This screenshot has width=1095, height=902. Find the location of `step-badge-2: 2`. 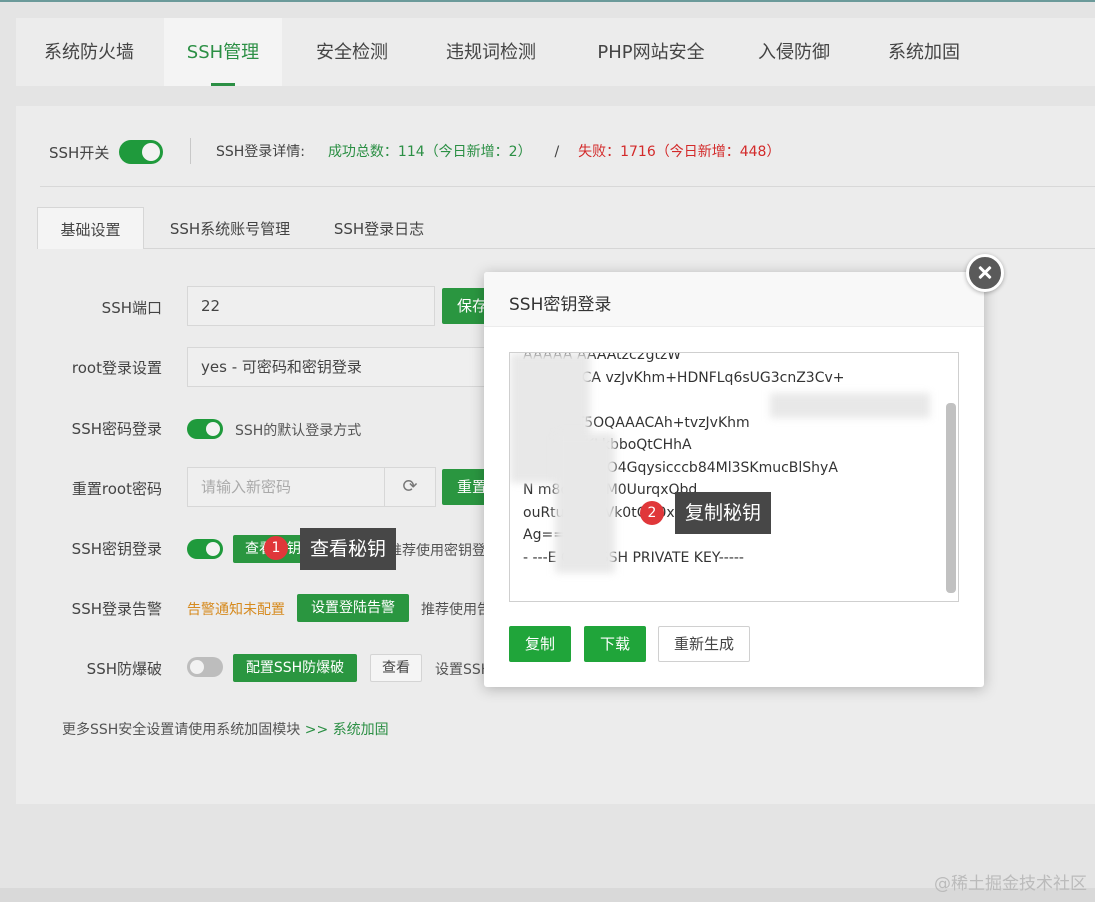

step-badge-2: 2 is located at coordinates (652, 513).